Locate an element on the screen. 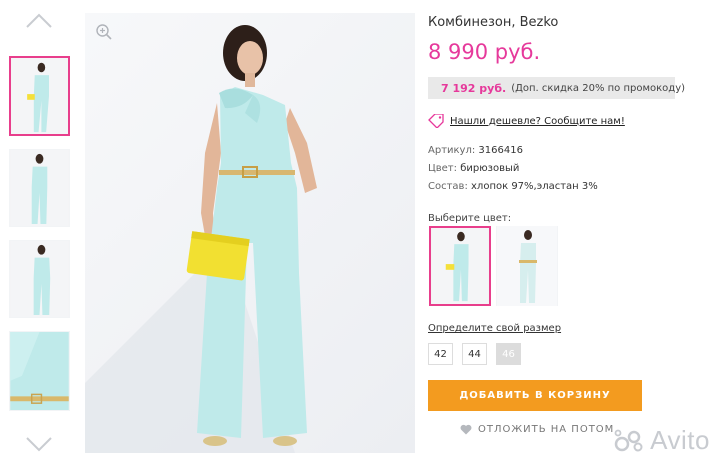  avito-logo-icon is located at coordinates (628, 440).